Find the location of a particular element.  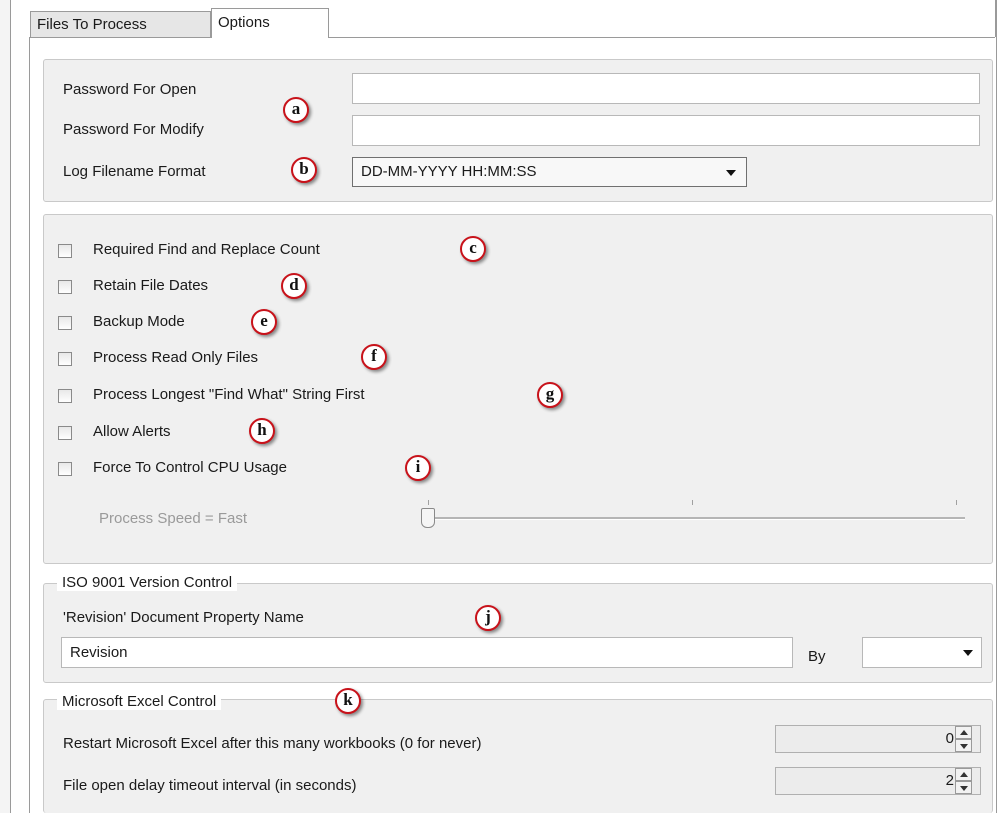

callout-badge-b: b is located at coordinates (304, 170).